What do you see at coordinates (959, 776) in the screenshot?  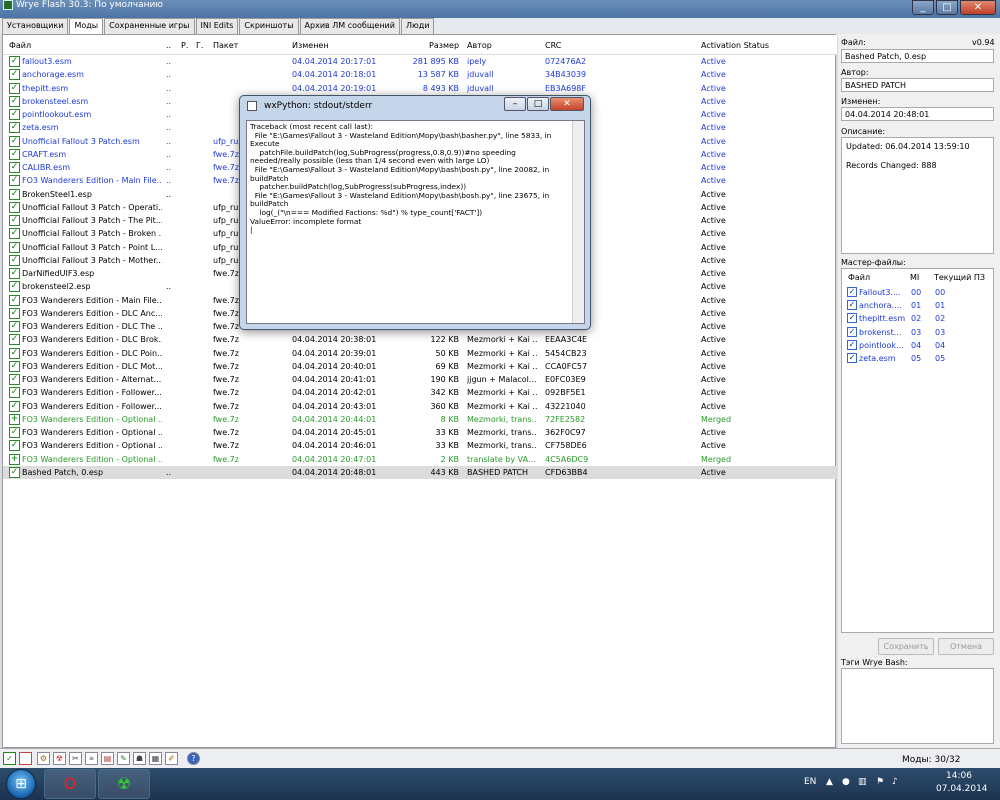 I see `clock-time: 14:06` at bounding box center [959, 776].